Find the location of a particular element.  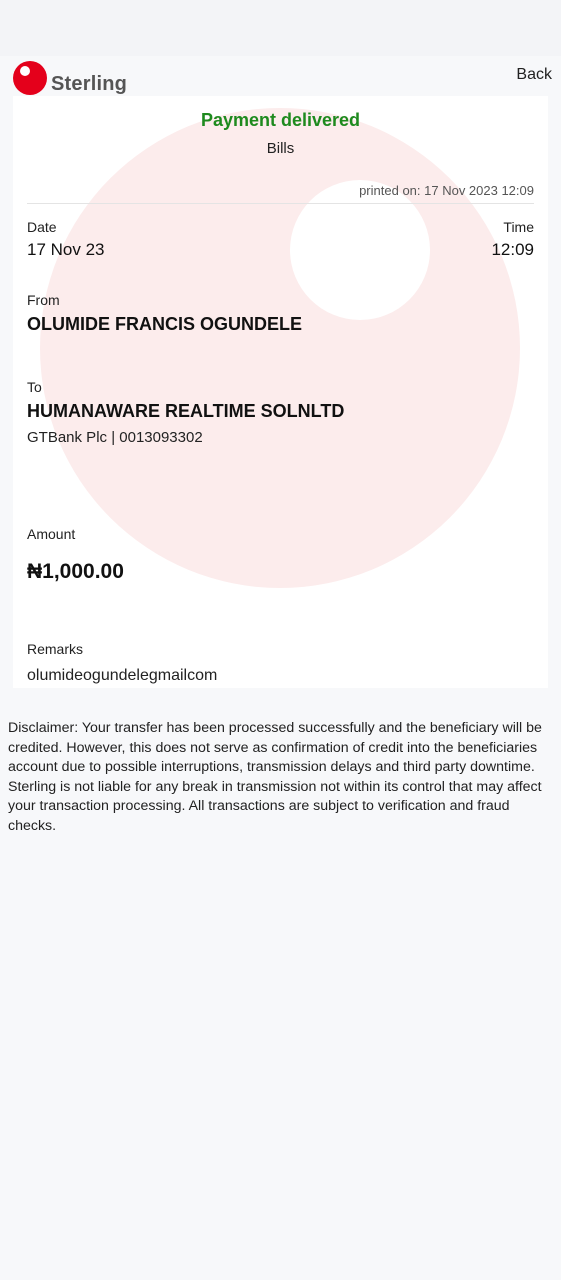

remarks-value: olumideogundelegmailcom is located at coordinates (122, 675).